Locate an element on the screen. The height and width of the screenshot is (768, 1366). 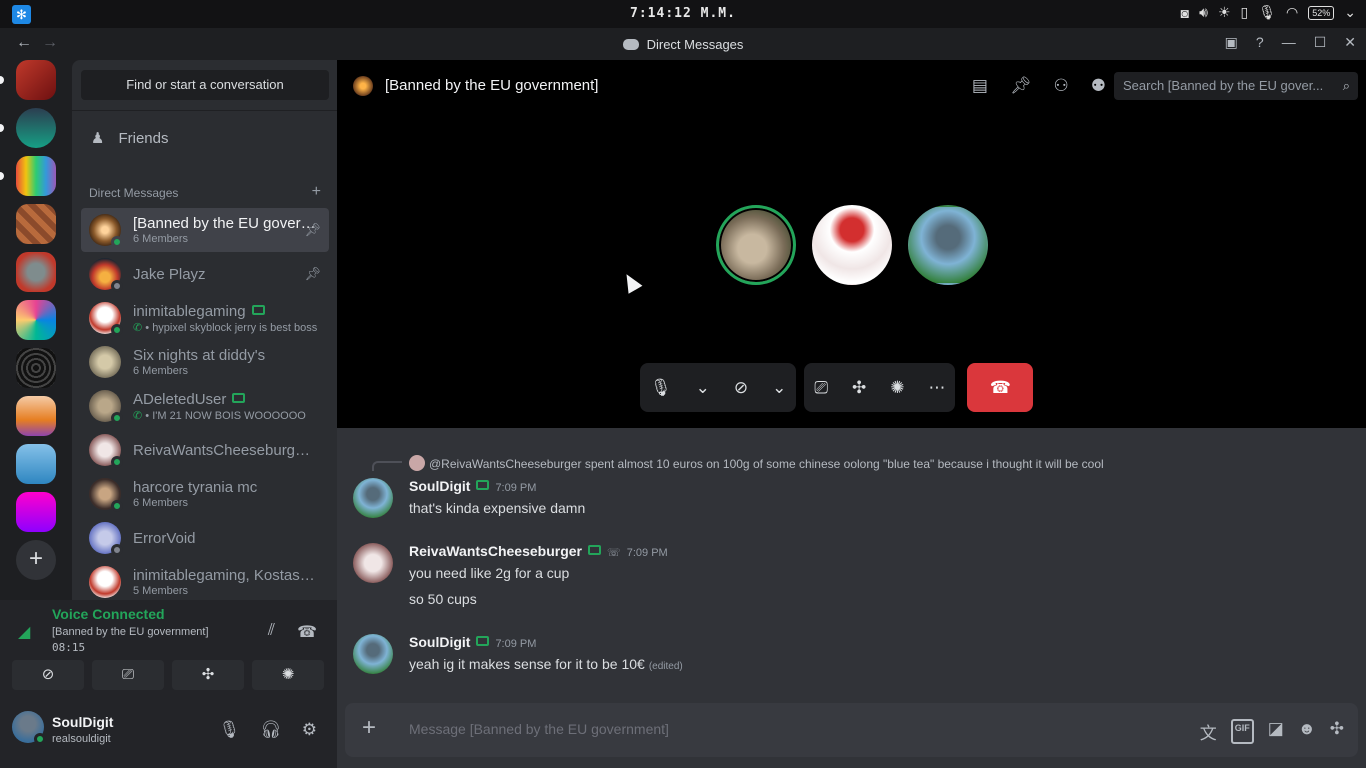
activities-icon: ✣ is located at coordinates (859, 388).